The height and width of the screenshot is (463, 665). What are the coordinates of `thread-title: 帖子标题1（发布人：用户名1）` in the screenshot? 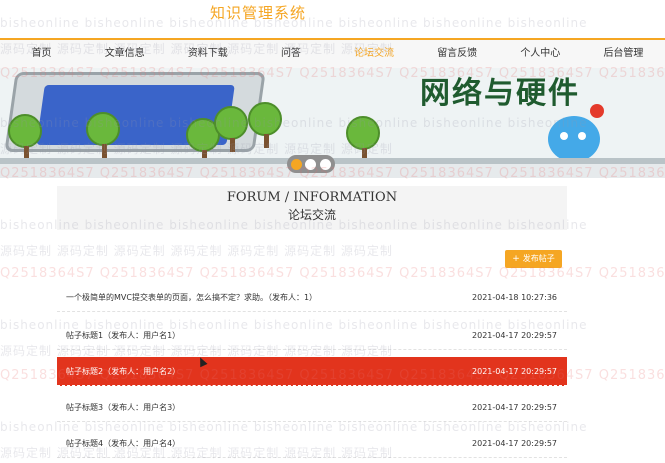 It's located at (123, 335).